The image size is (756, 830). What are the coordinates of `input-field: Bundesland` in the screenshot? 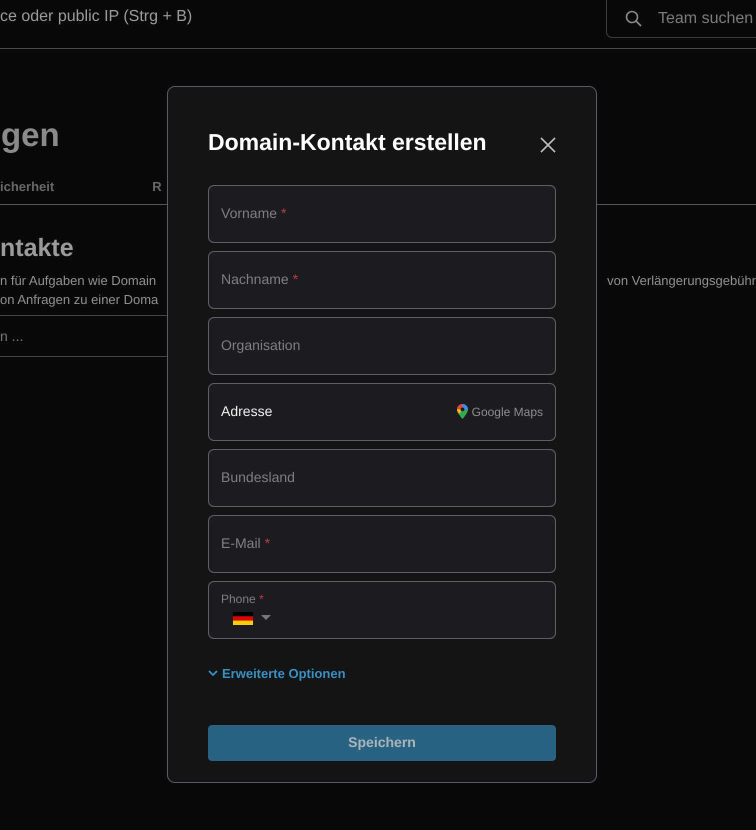 It's located at (382, 477).